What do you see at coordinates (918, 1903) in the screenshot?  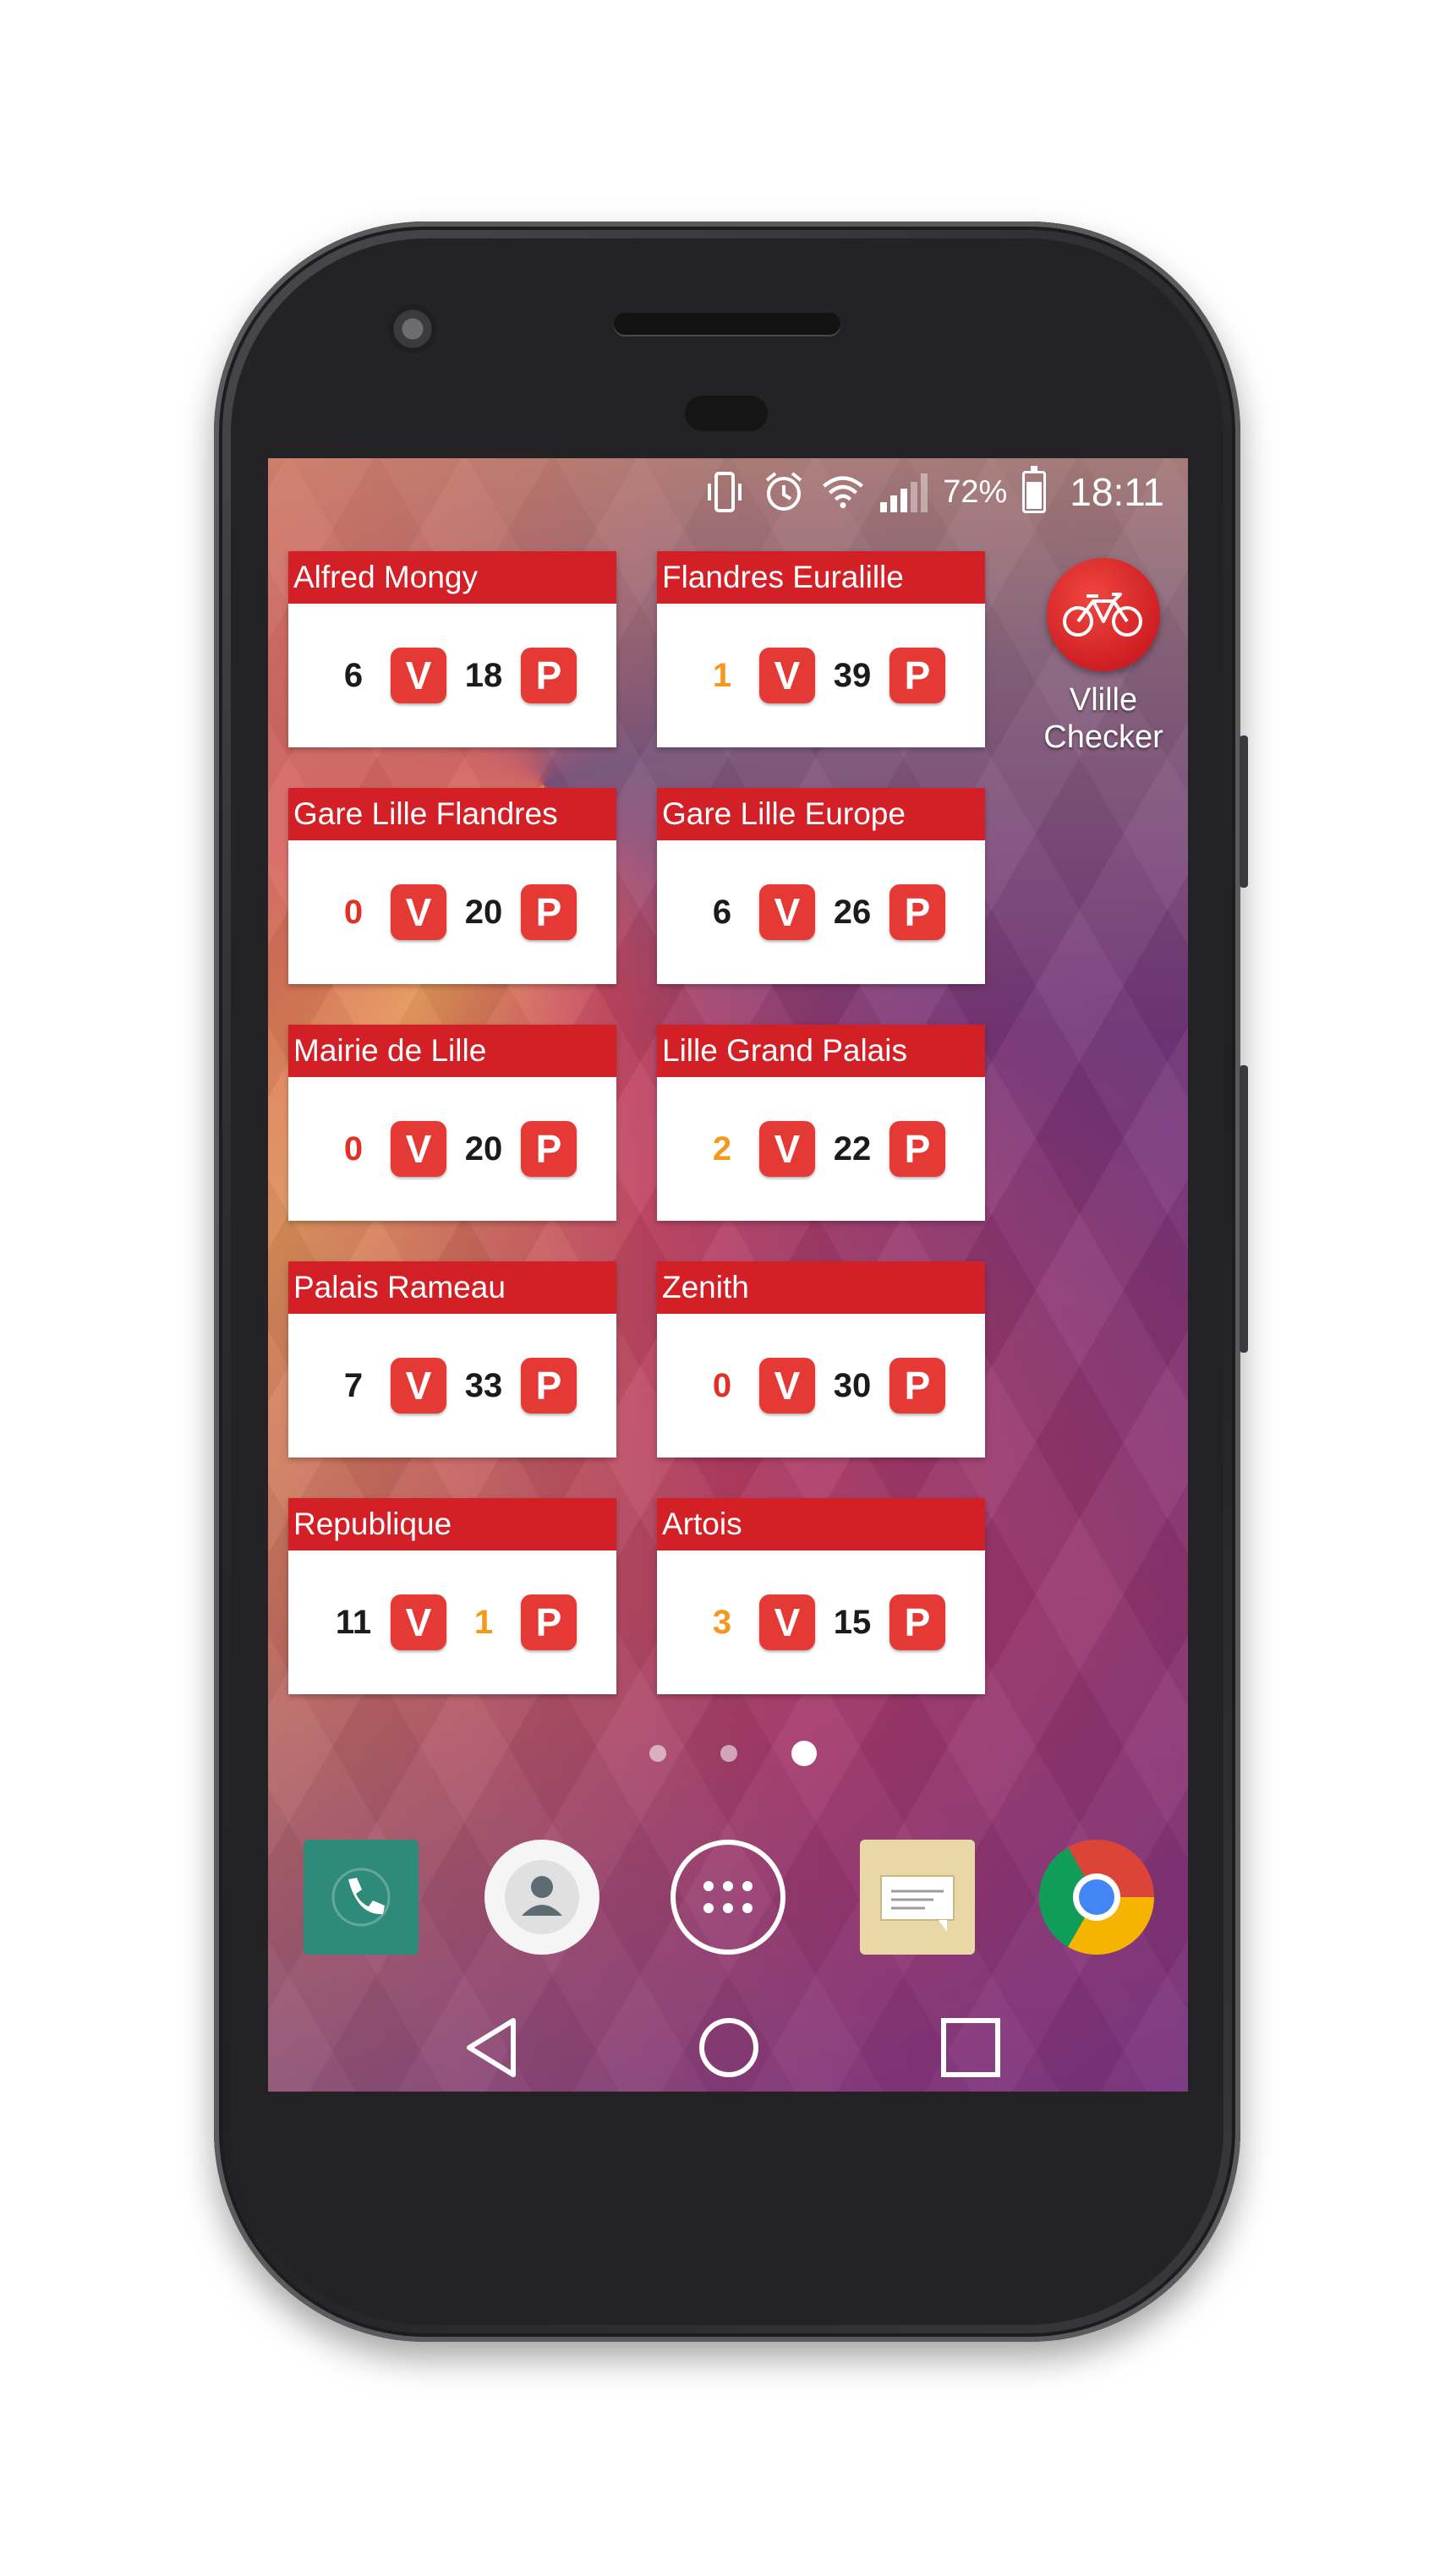 I see `message-icon` at bounding box center [918, 1903].